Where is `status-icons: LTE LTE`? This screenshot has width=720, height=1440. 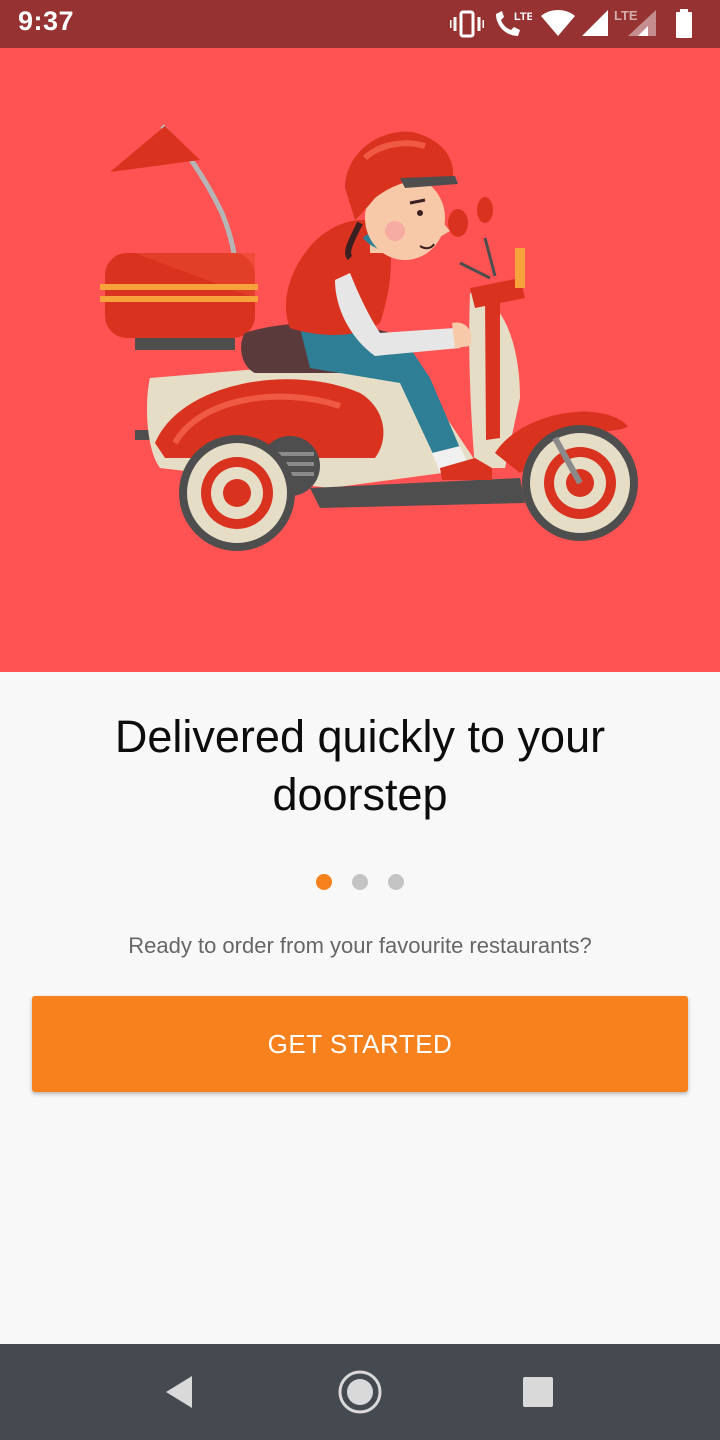
status-icons: LTE LTE is located at coordinates (575, 24).